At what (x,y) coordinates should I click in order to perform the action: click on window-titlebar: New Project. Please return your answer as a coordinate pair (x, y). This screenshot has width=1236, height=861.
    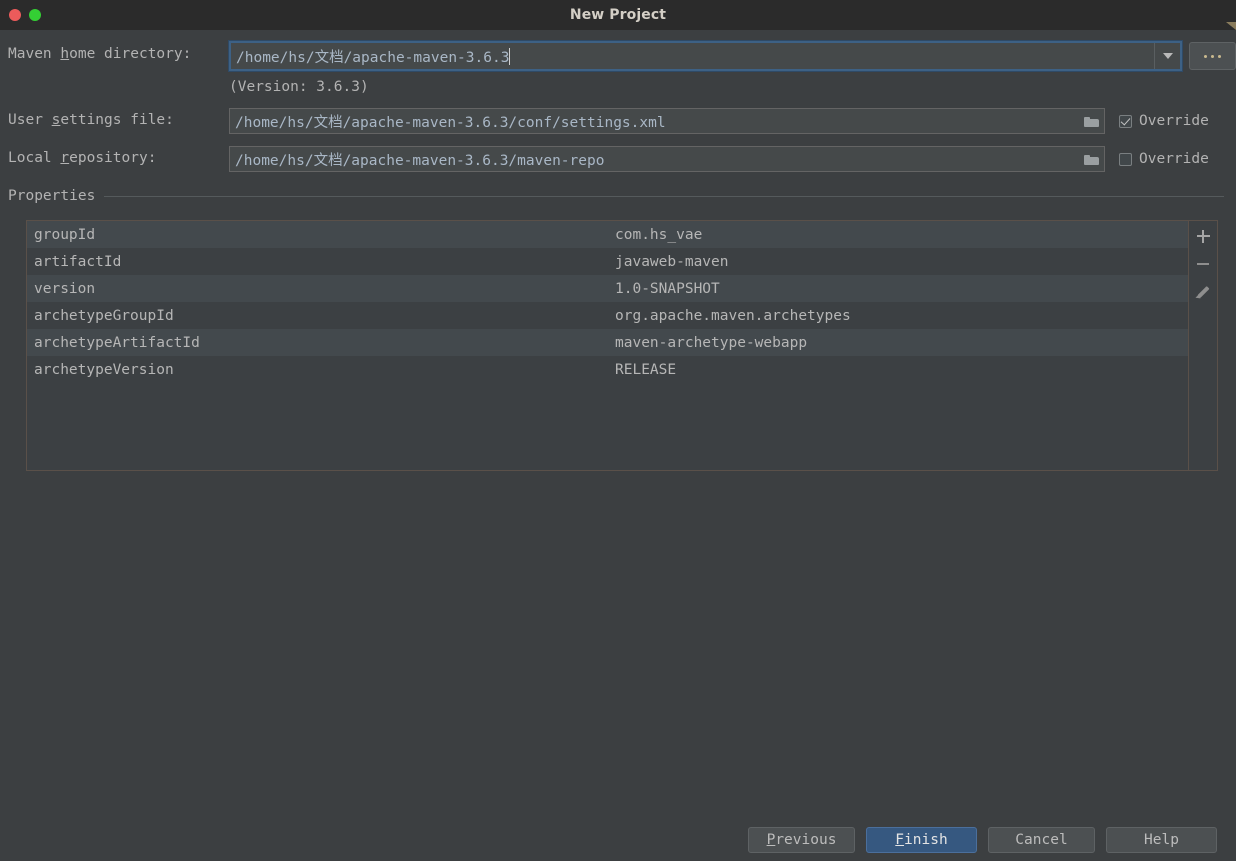
    Looking at the image, I should click on (618, 15).